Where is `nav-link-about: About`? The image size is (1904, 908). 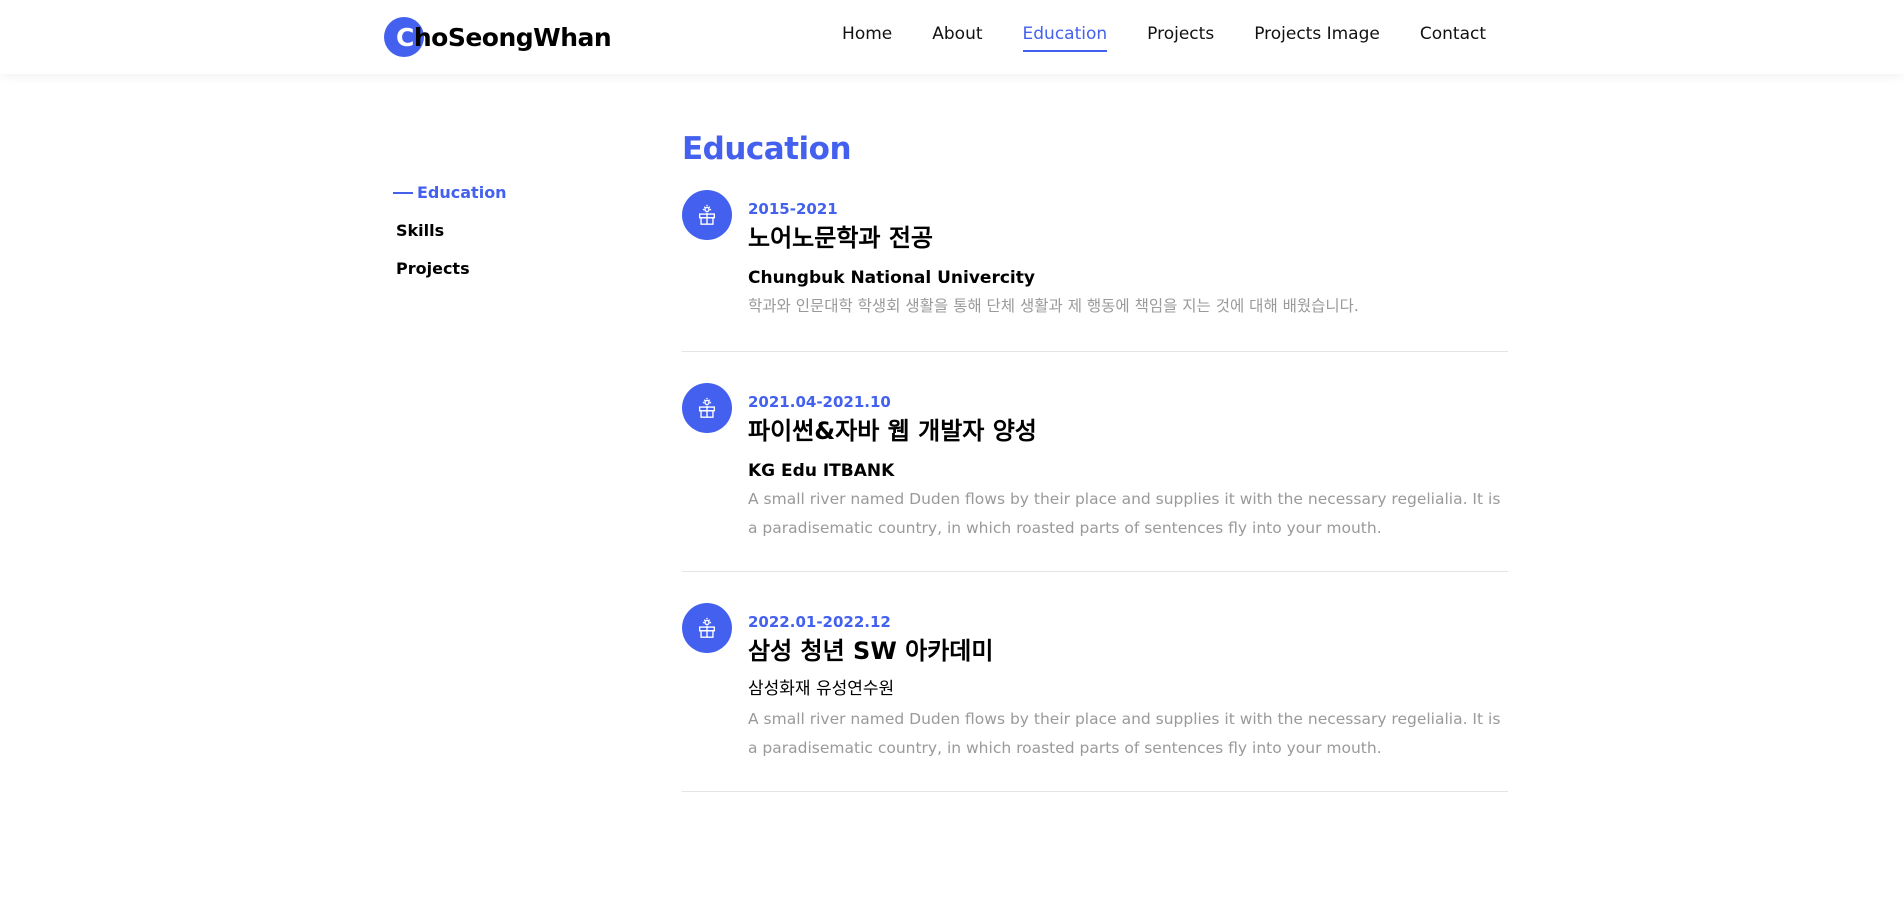
nav-link-about: About is located at coordinates (957, 37).